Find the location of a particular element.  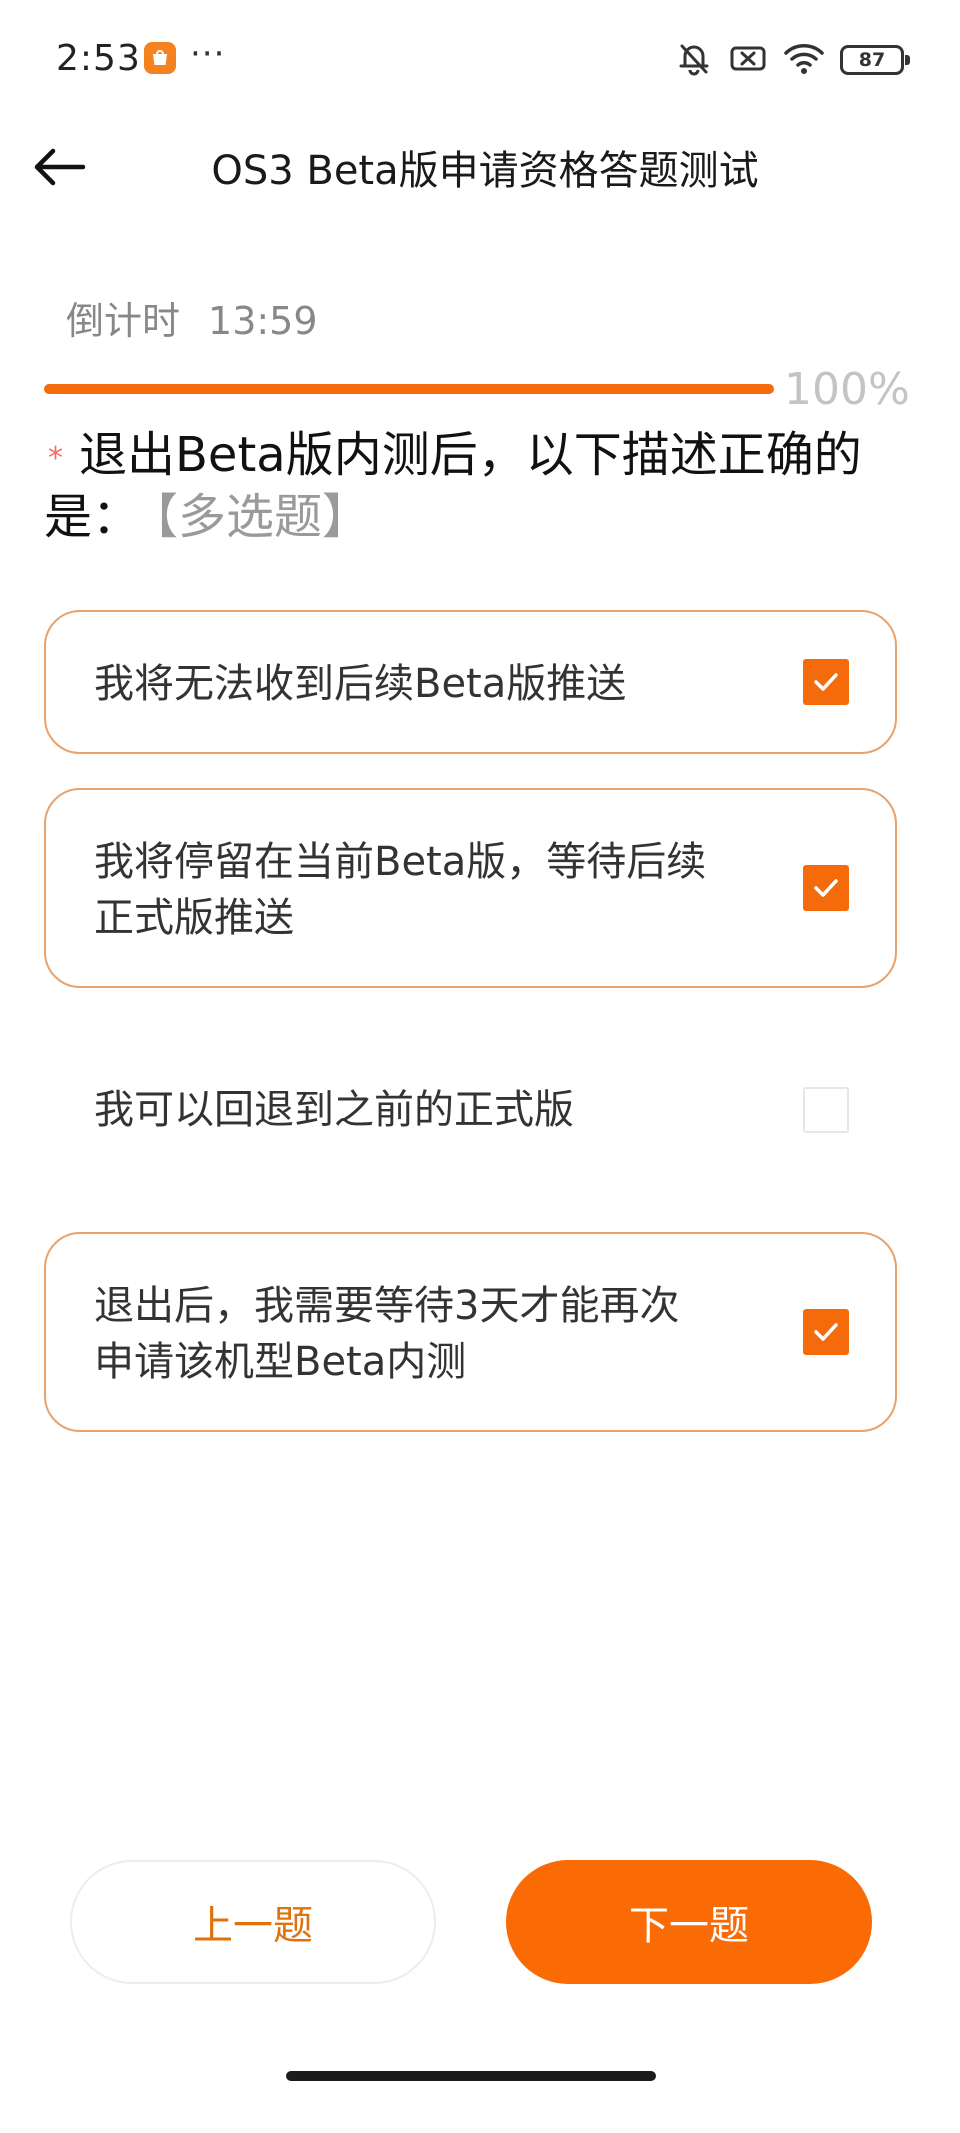

option-label: 退出后，我需要等待3天才能再次申请该机型Beta内测 is located at coordinates (387, 1334).